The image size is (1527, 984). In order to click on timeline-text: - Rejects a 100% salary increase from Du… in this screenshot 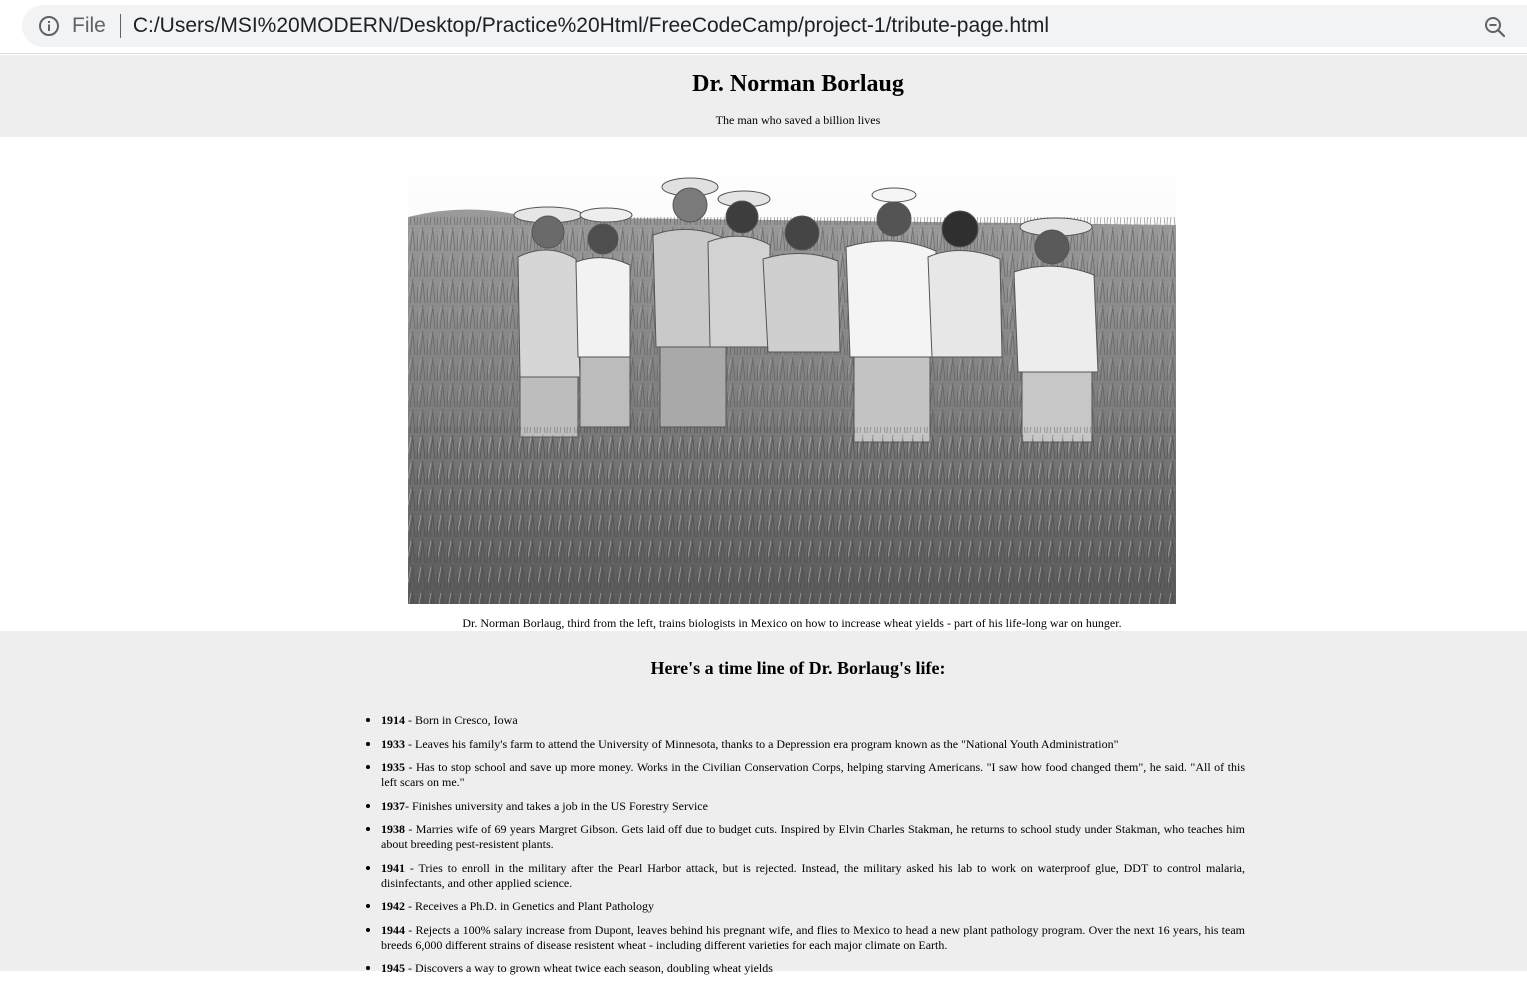, I will do `click(813, 937)`.